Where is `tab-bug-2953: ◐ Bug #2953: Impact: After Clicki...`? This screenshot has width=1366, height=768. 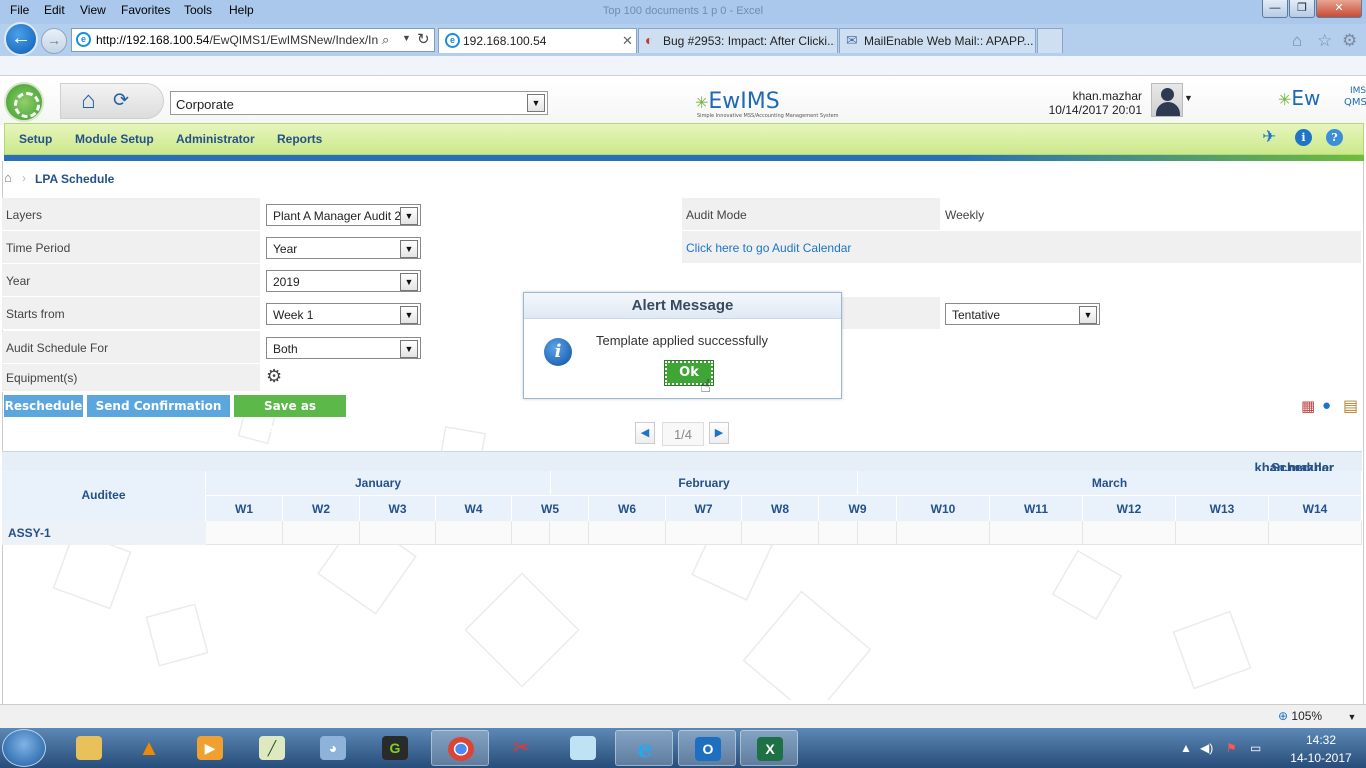
tab-bug-2953: ◐ Bug #2953: Impact: After Clicki... is located at coordinates (738, 40).